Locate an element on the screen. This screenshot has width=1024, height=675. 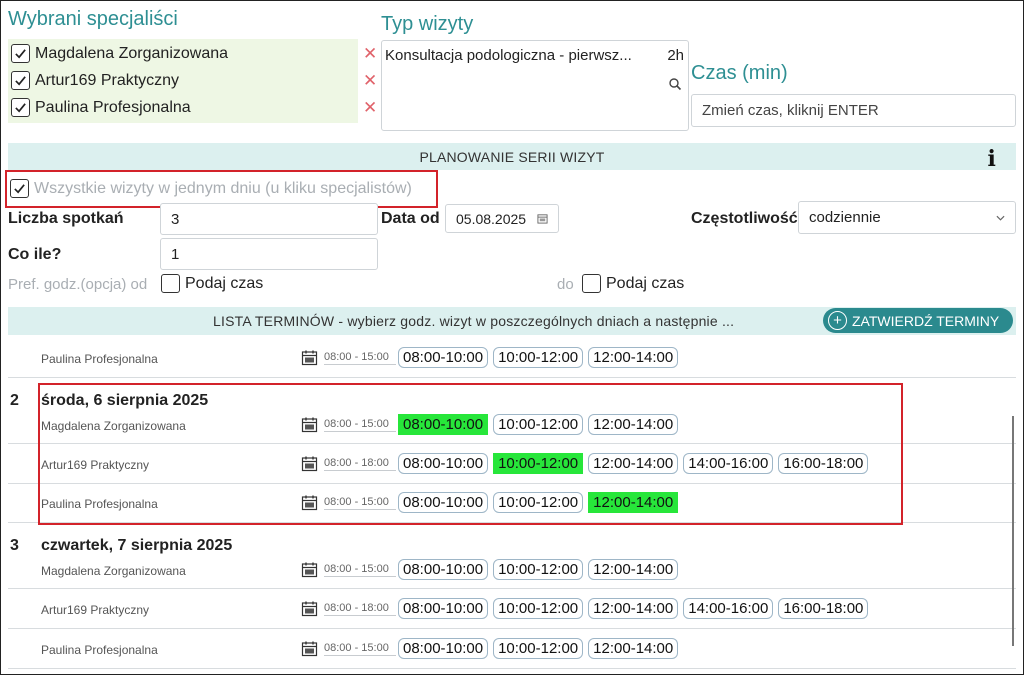
specialist-item: Artur169 Praktyczny ✕ is located at coordinates (193, 80).